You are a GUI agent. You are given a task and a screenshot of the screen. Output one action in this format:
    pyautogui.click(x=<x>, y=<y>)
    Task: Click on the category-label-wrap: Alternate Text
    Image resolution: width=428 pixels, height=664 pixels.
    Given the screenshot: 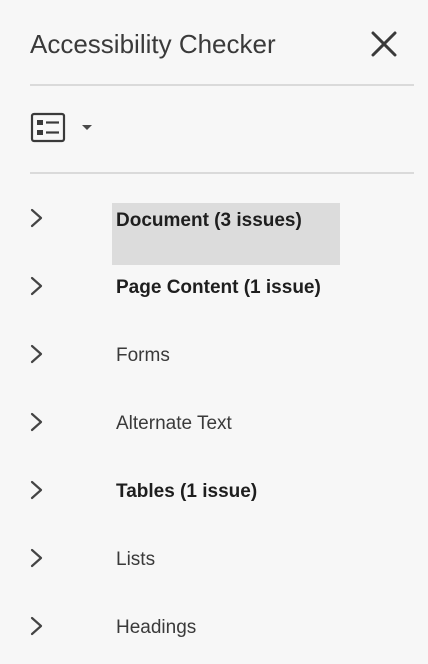 What is the action you would take?
    pyautogui.click(x=174, y=437)
    